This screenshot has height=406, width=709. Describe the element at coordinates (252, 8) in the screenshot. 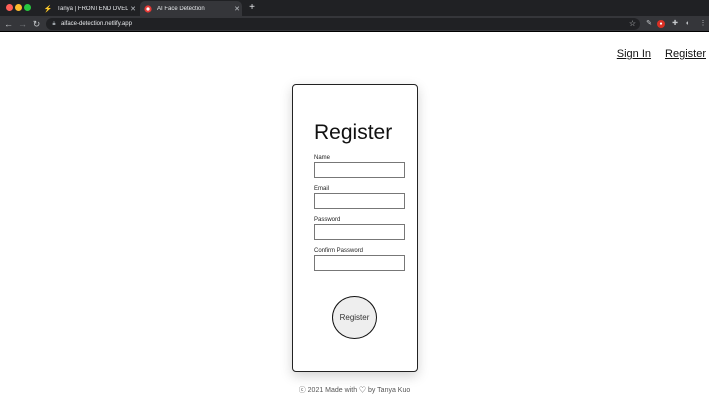

I see `new-tab-plus-icon: +` at that location.